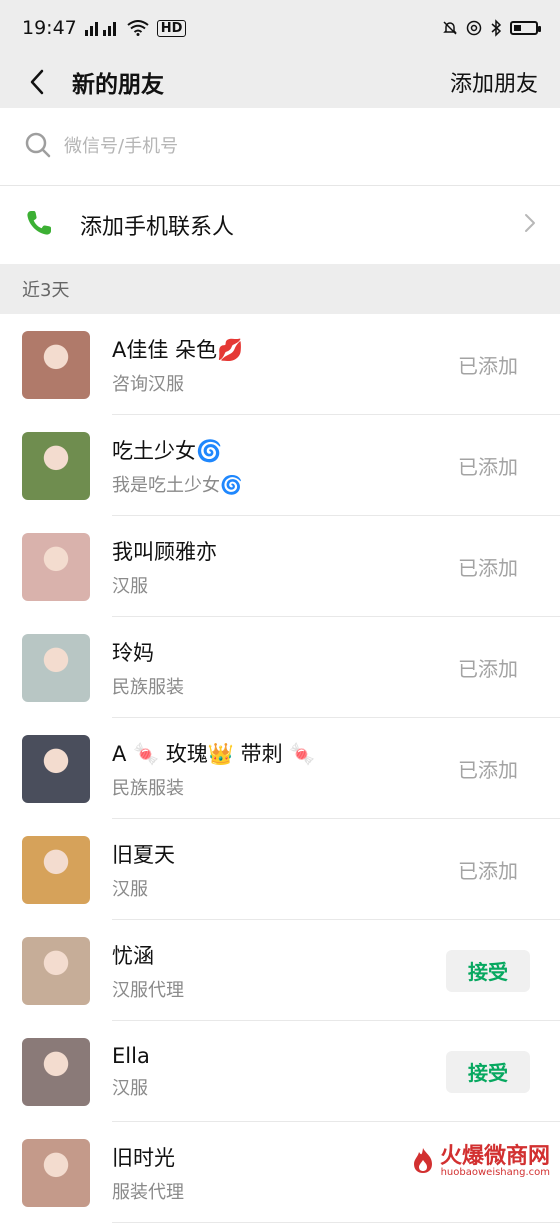 This screenshot has width=560, height=1223. I want to click on friend-request-row: Ella 汉服 接受, so click(280, 1071).